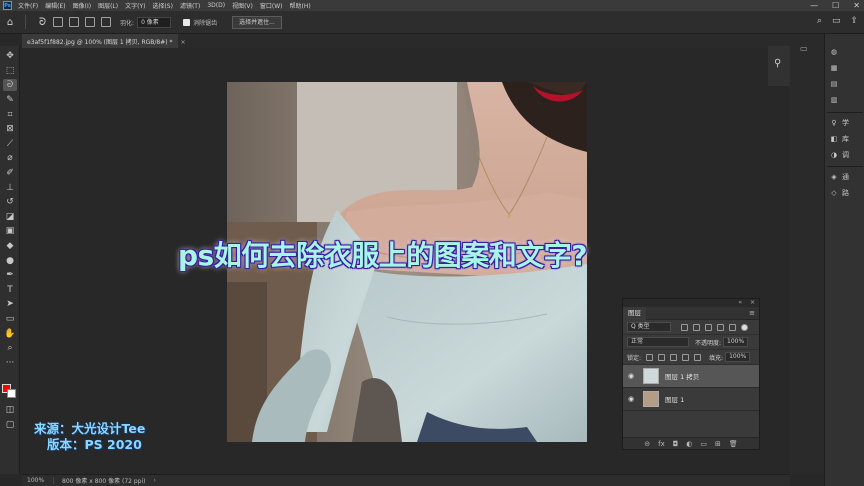 This screenshot has width=864, height=486. I want to click on fill-input: 100%, so click(738, 357).